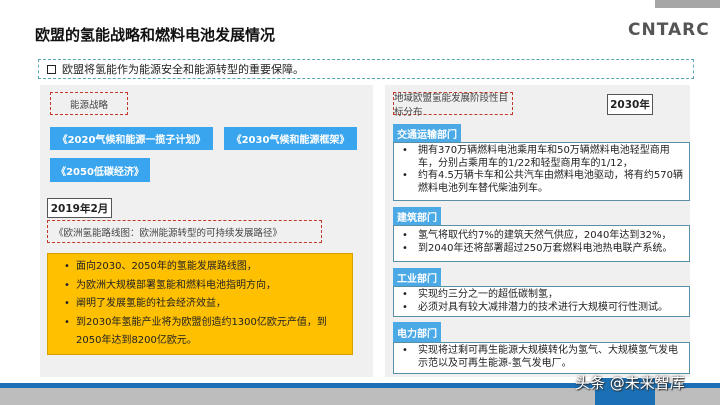  What do you see at coordinates (417, 277) in the screenshot?
I see `sector-industry-header: 工业部门` at bounding box center [417, 277].